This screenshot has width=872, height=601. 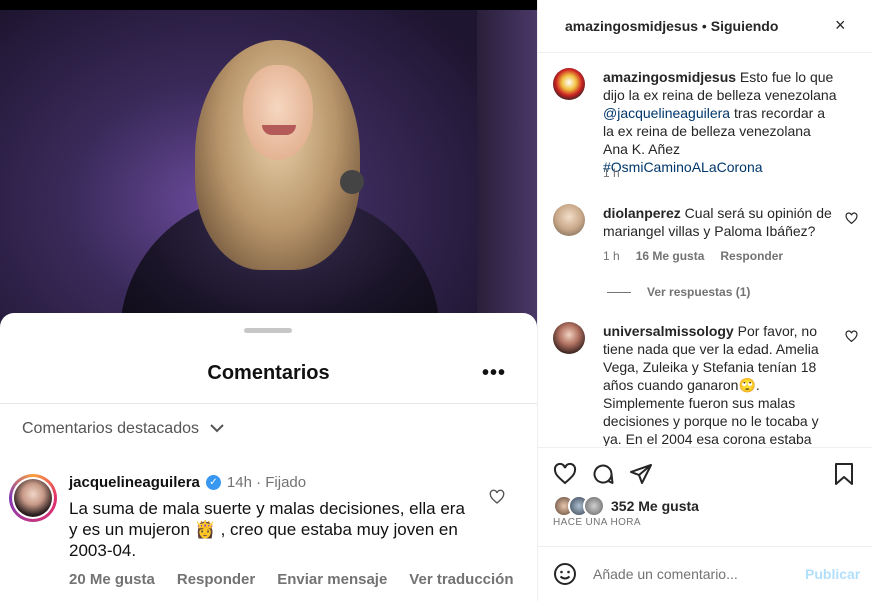 I want to click on post-header-text: amazingosmidjesus • Siguiendo, so click(x=671, y=26).